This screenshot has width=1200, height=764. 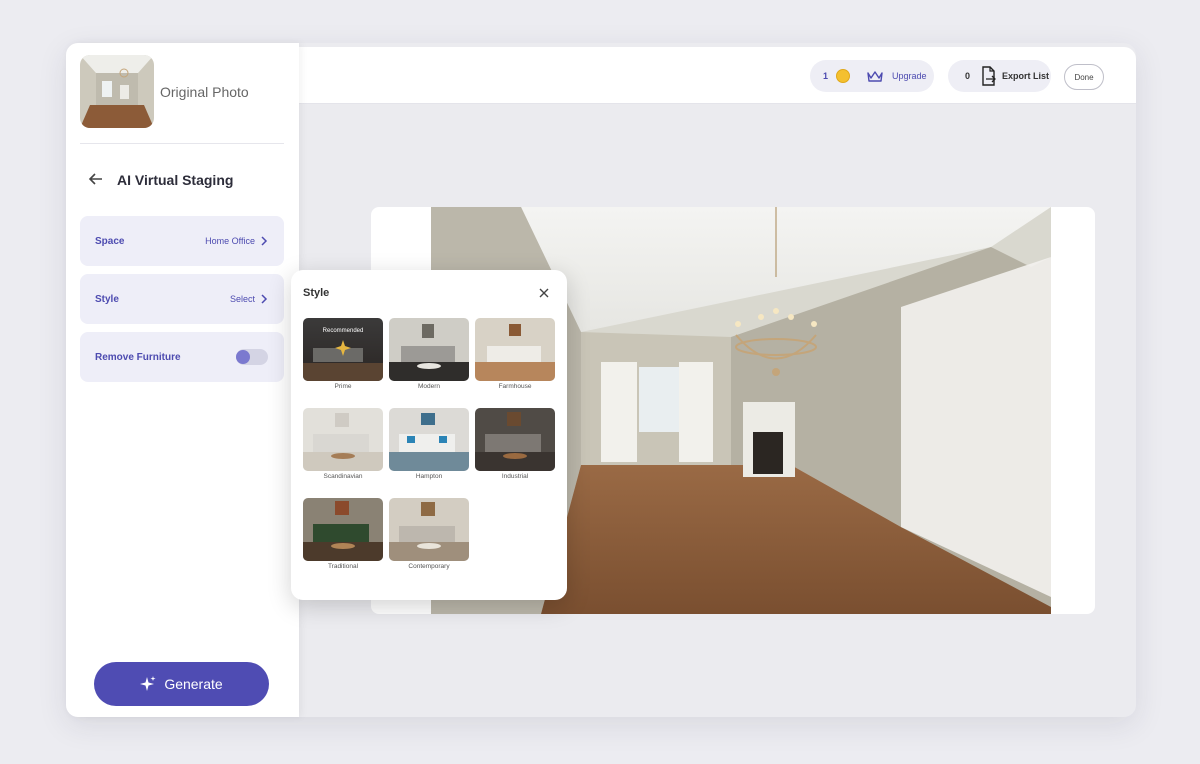 What do you see at coordinates (429, 476) in the screenshot?
I see `style-caption: Hampton` at bounding box center [429, 476].